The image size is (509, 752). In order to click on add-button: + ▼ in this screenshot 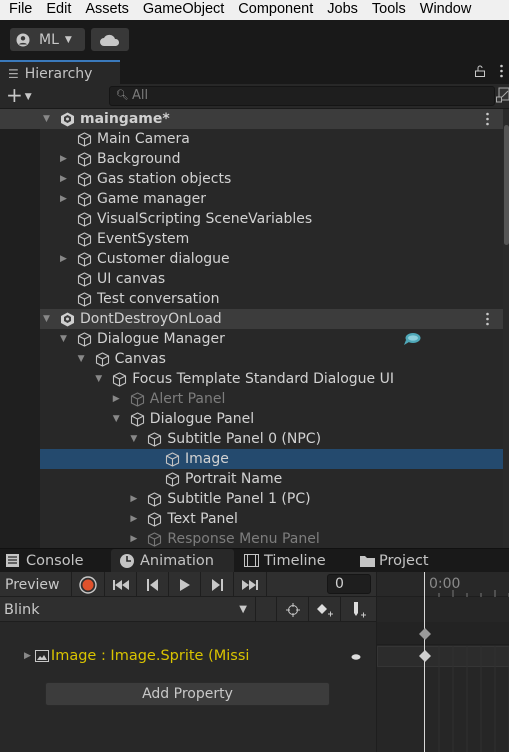, I will do `click(19, 96)`.